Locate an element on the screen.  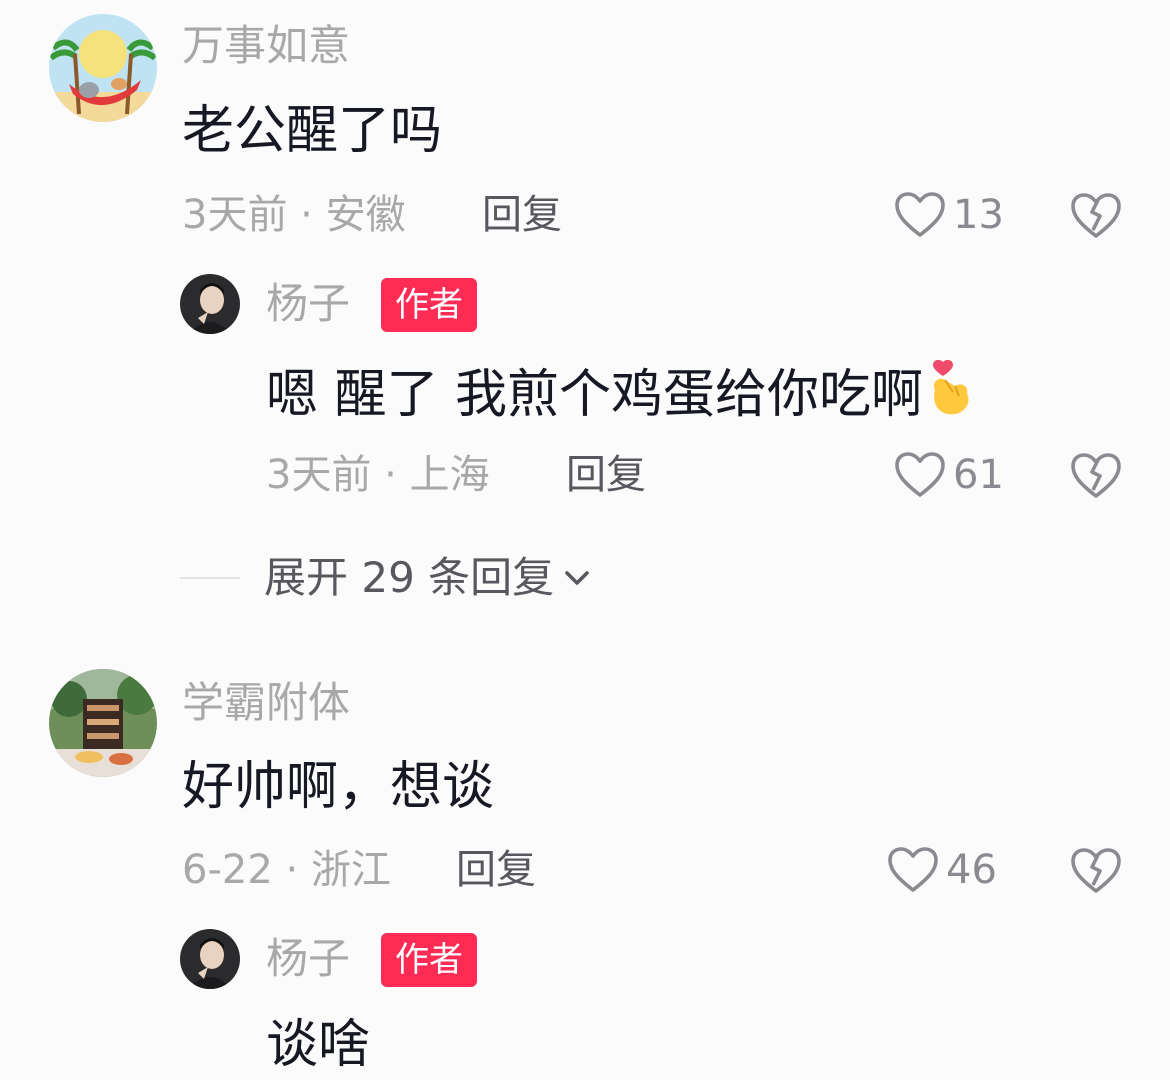
like-count: 61 is located at coordinates (978, 475).